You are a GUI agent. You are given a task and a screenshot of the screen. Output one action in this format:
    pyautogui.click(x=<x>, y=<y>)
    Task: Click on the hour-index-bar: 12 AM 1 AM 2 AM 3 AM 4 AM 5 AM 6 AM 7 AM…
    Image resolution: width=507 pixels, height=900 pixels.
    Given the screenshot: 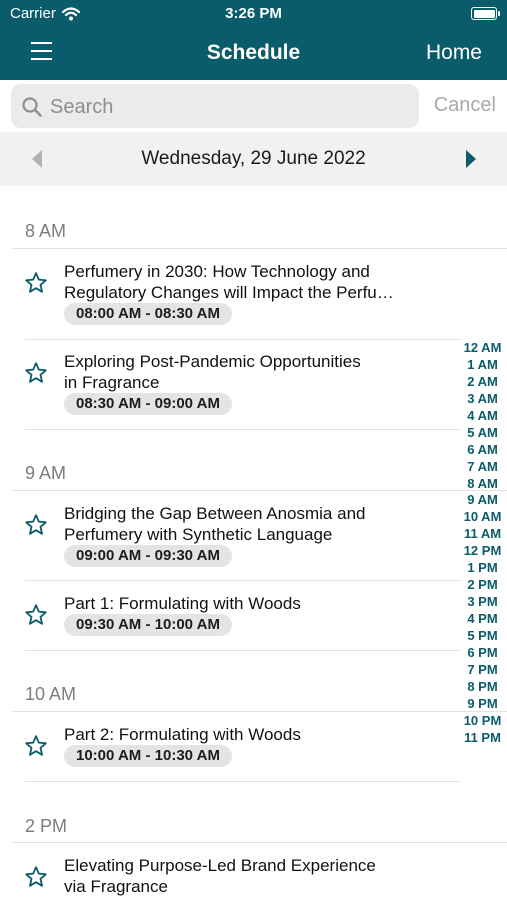 What is the action you would take?
    pyautogui.click(x=482, y=542)
    